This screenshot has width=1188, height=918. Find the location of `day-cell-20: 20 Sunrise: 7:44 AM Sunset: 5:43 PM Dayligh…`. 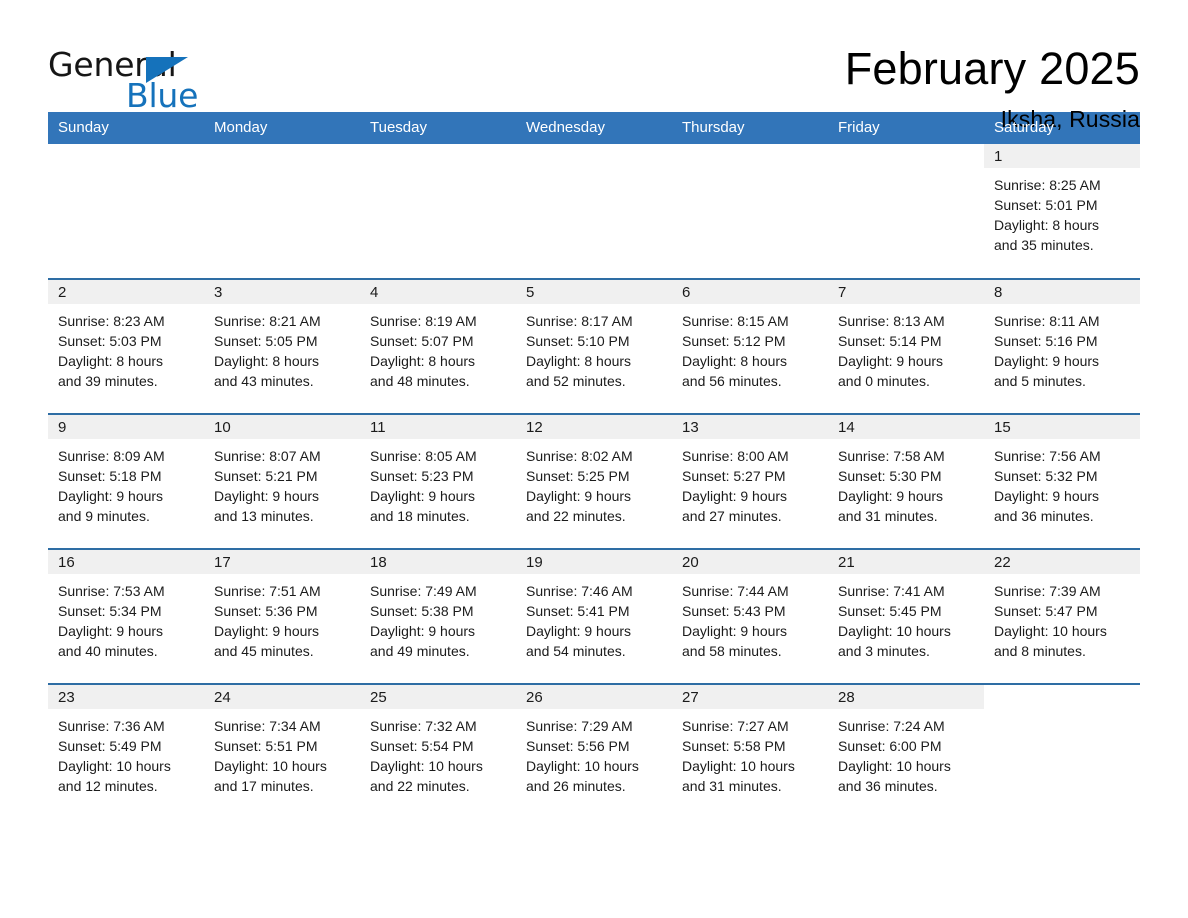

day-cell-20: 20 Sunrise: 7:44 AM Sunset: 5:43 PM Dayligh… is located at coordinates (750, 616).